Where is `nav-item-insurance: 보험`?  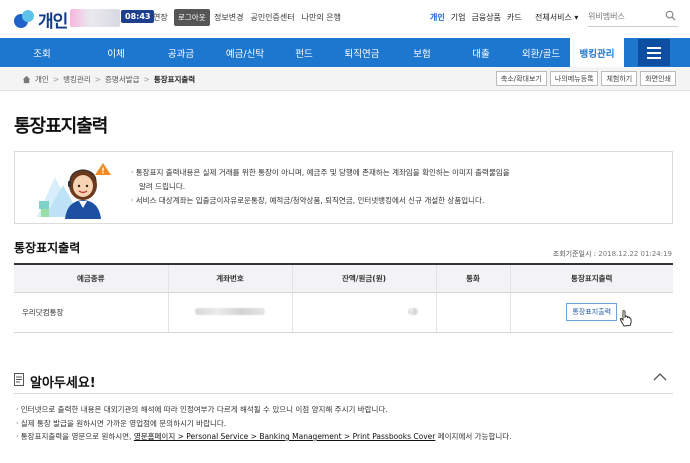
nav-item-insurance: 보험 is located at coordinates (422, 52).